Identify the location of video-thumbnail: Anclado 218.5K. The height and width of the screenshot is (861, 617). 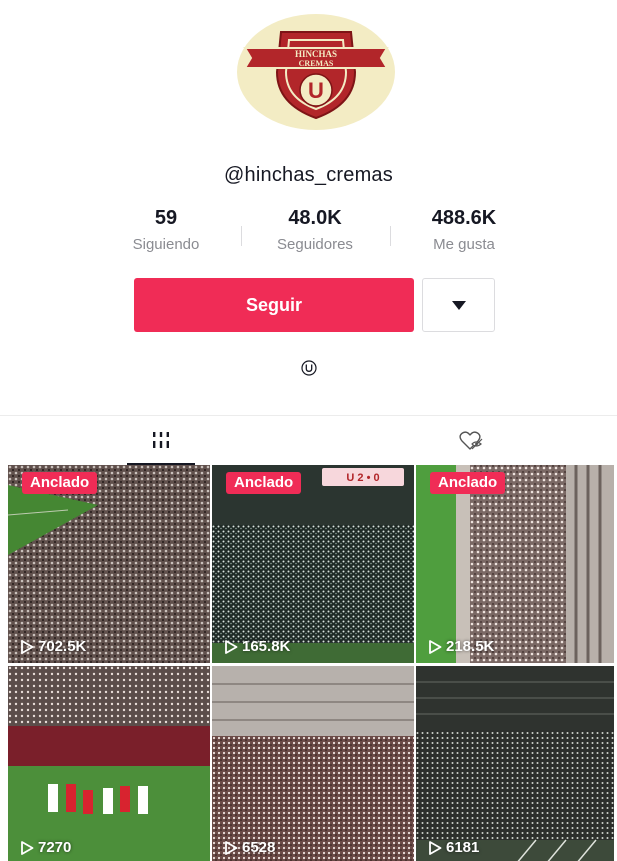
(516, 564).